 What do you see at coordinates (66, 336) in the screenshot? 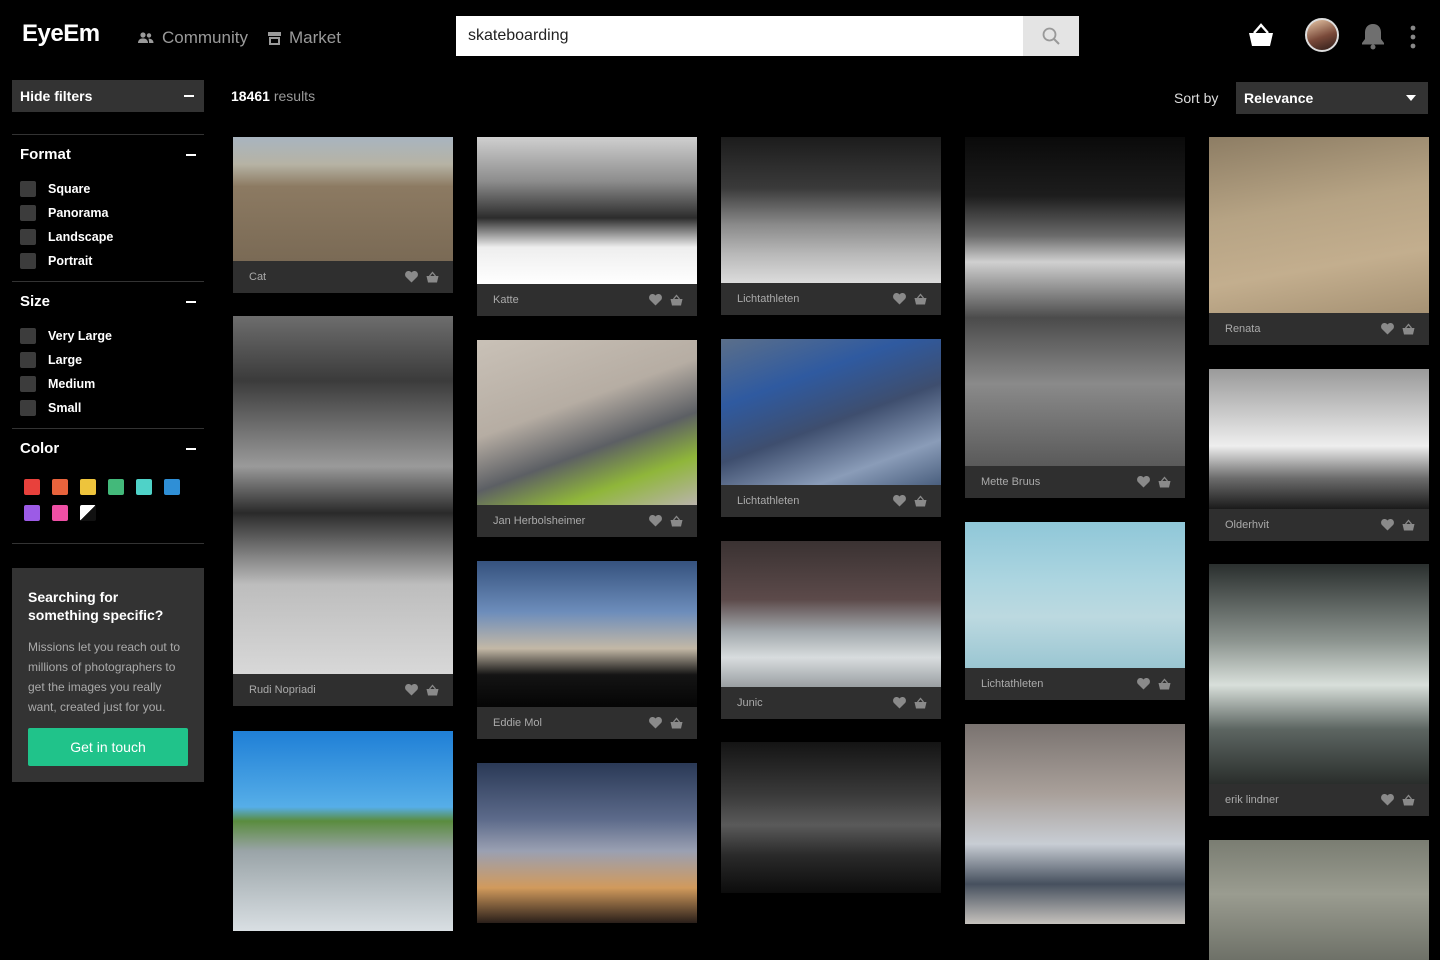
I see `size-option-very-large: Very Large` at bounding box center [66, 336].